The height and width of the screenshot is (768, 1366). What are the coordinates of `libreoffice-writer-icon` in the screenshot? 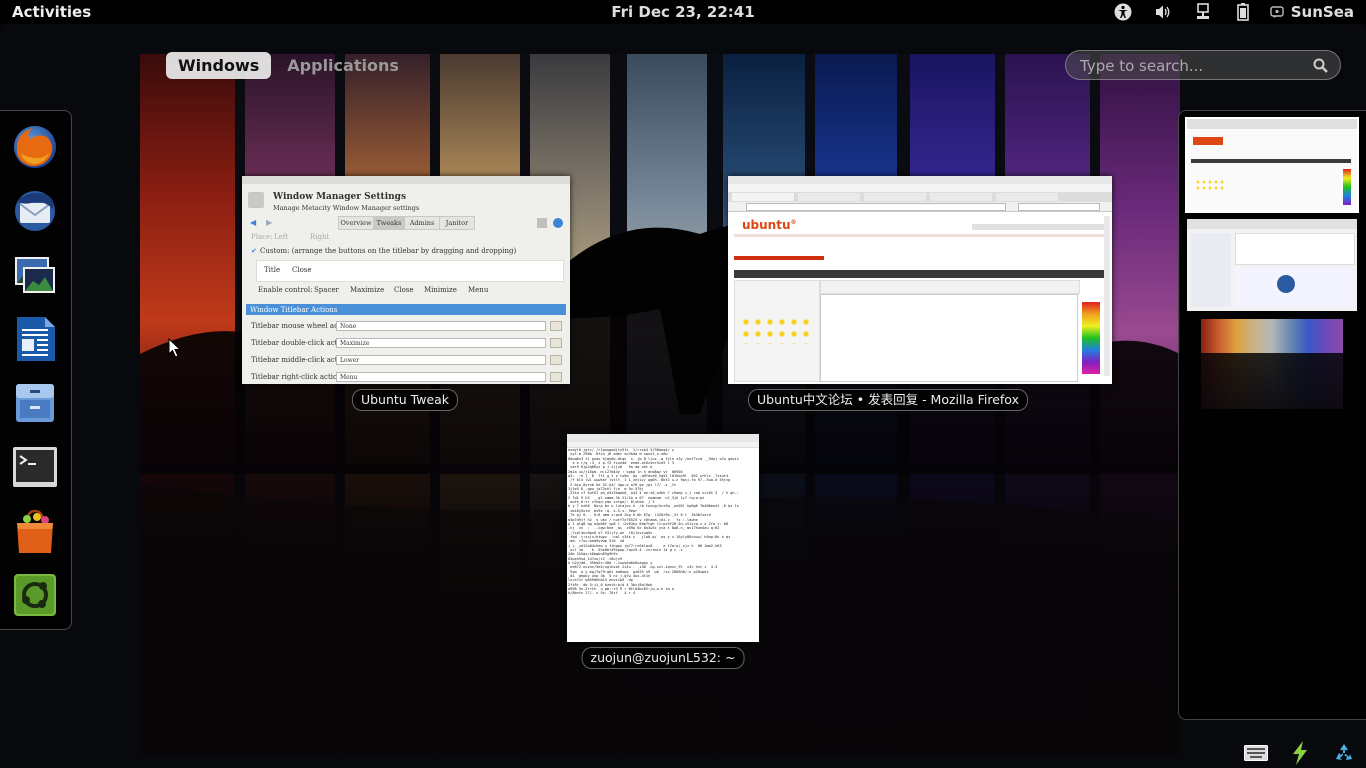 It's located at (35, 339).